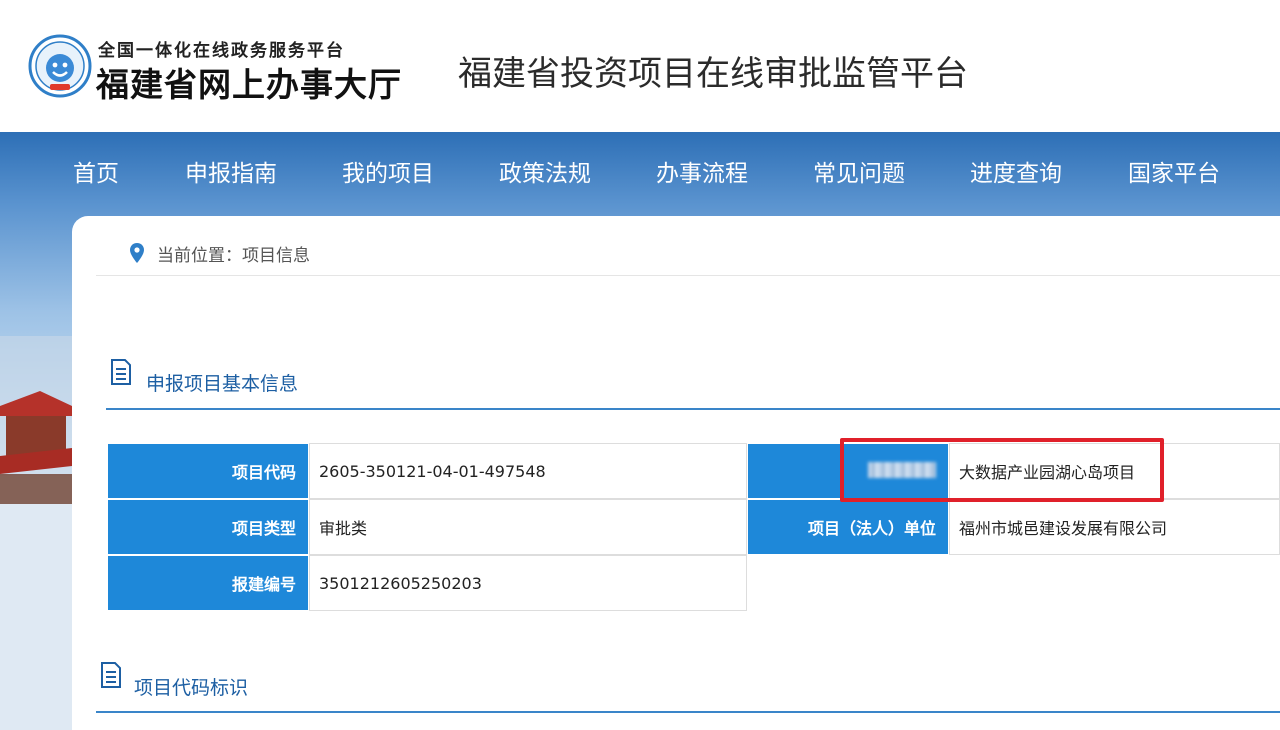 Image resolution: width=1280 pixels, height=730 pixels. I want to click on nav-item-progress: 进度查询, so click(1016, 171).